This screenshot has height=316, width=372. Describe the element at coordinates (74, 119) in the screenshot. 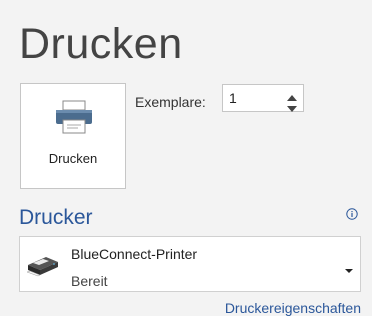

I see `printer-icon` at that location.